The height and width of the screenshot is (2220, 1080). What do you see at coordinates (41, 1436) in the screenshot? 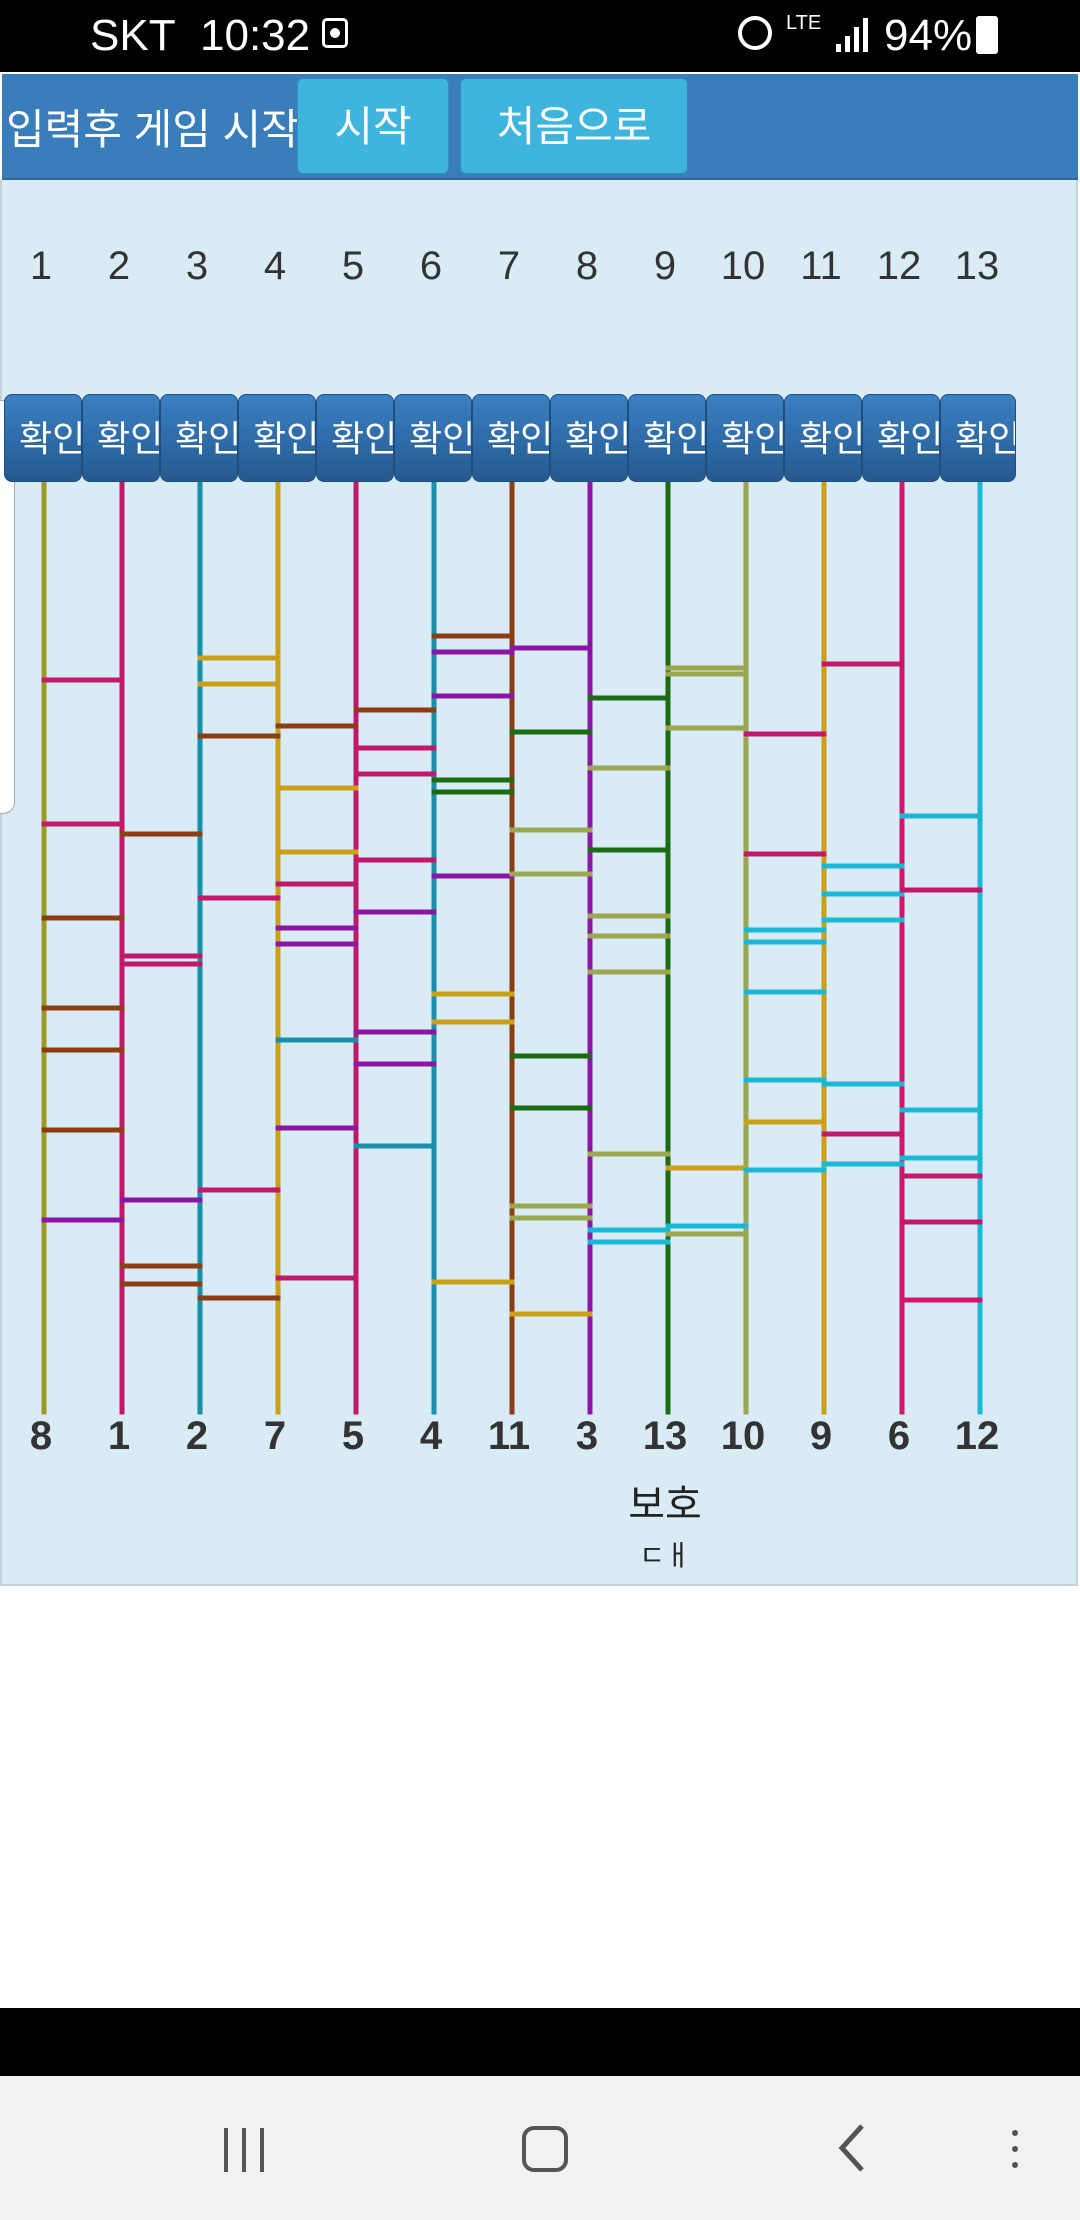
I see `bottom-number-1: 8` at bounding box center [41, 1436].